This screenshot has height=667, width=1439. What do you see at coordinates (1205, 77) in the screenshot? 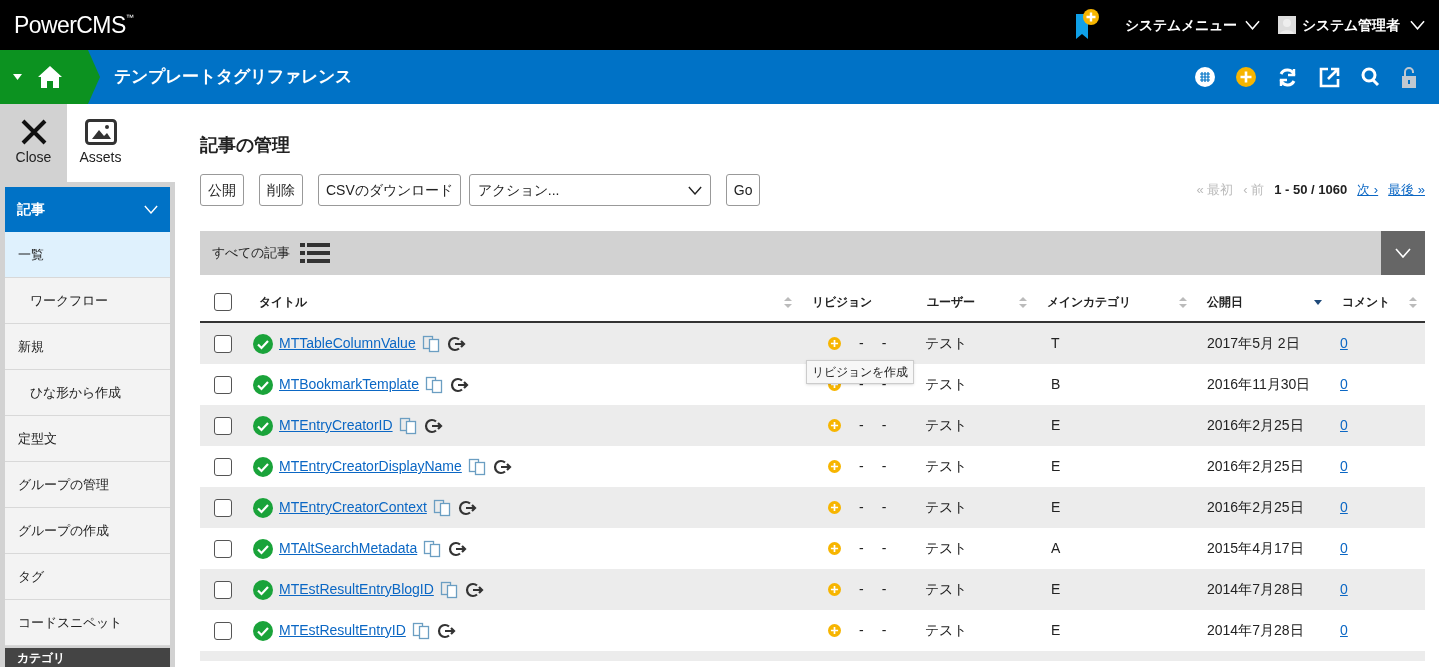
I see `grid-icon` at bounding box center [1205, 77].